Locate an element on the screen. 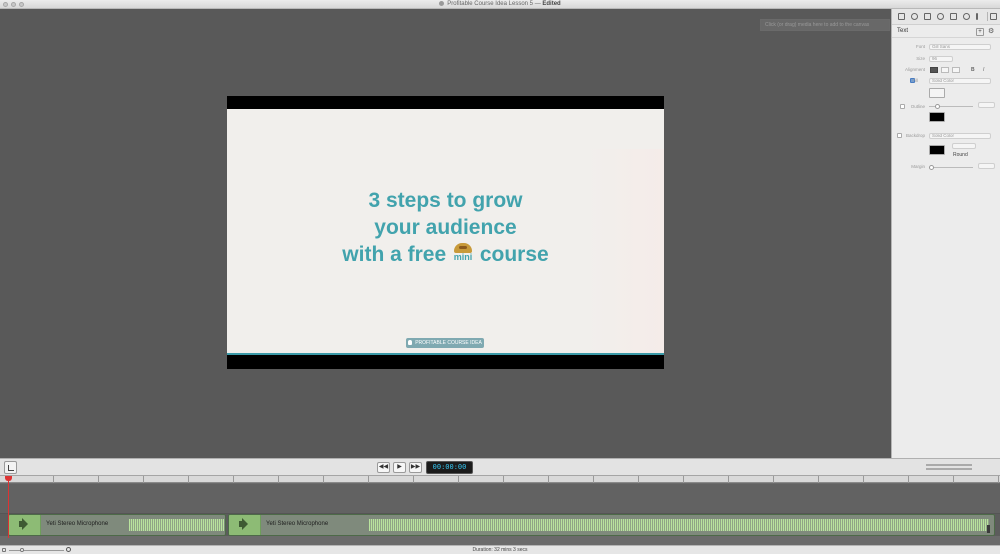  italic-button: I is located at coordinates (983, 70).